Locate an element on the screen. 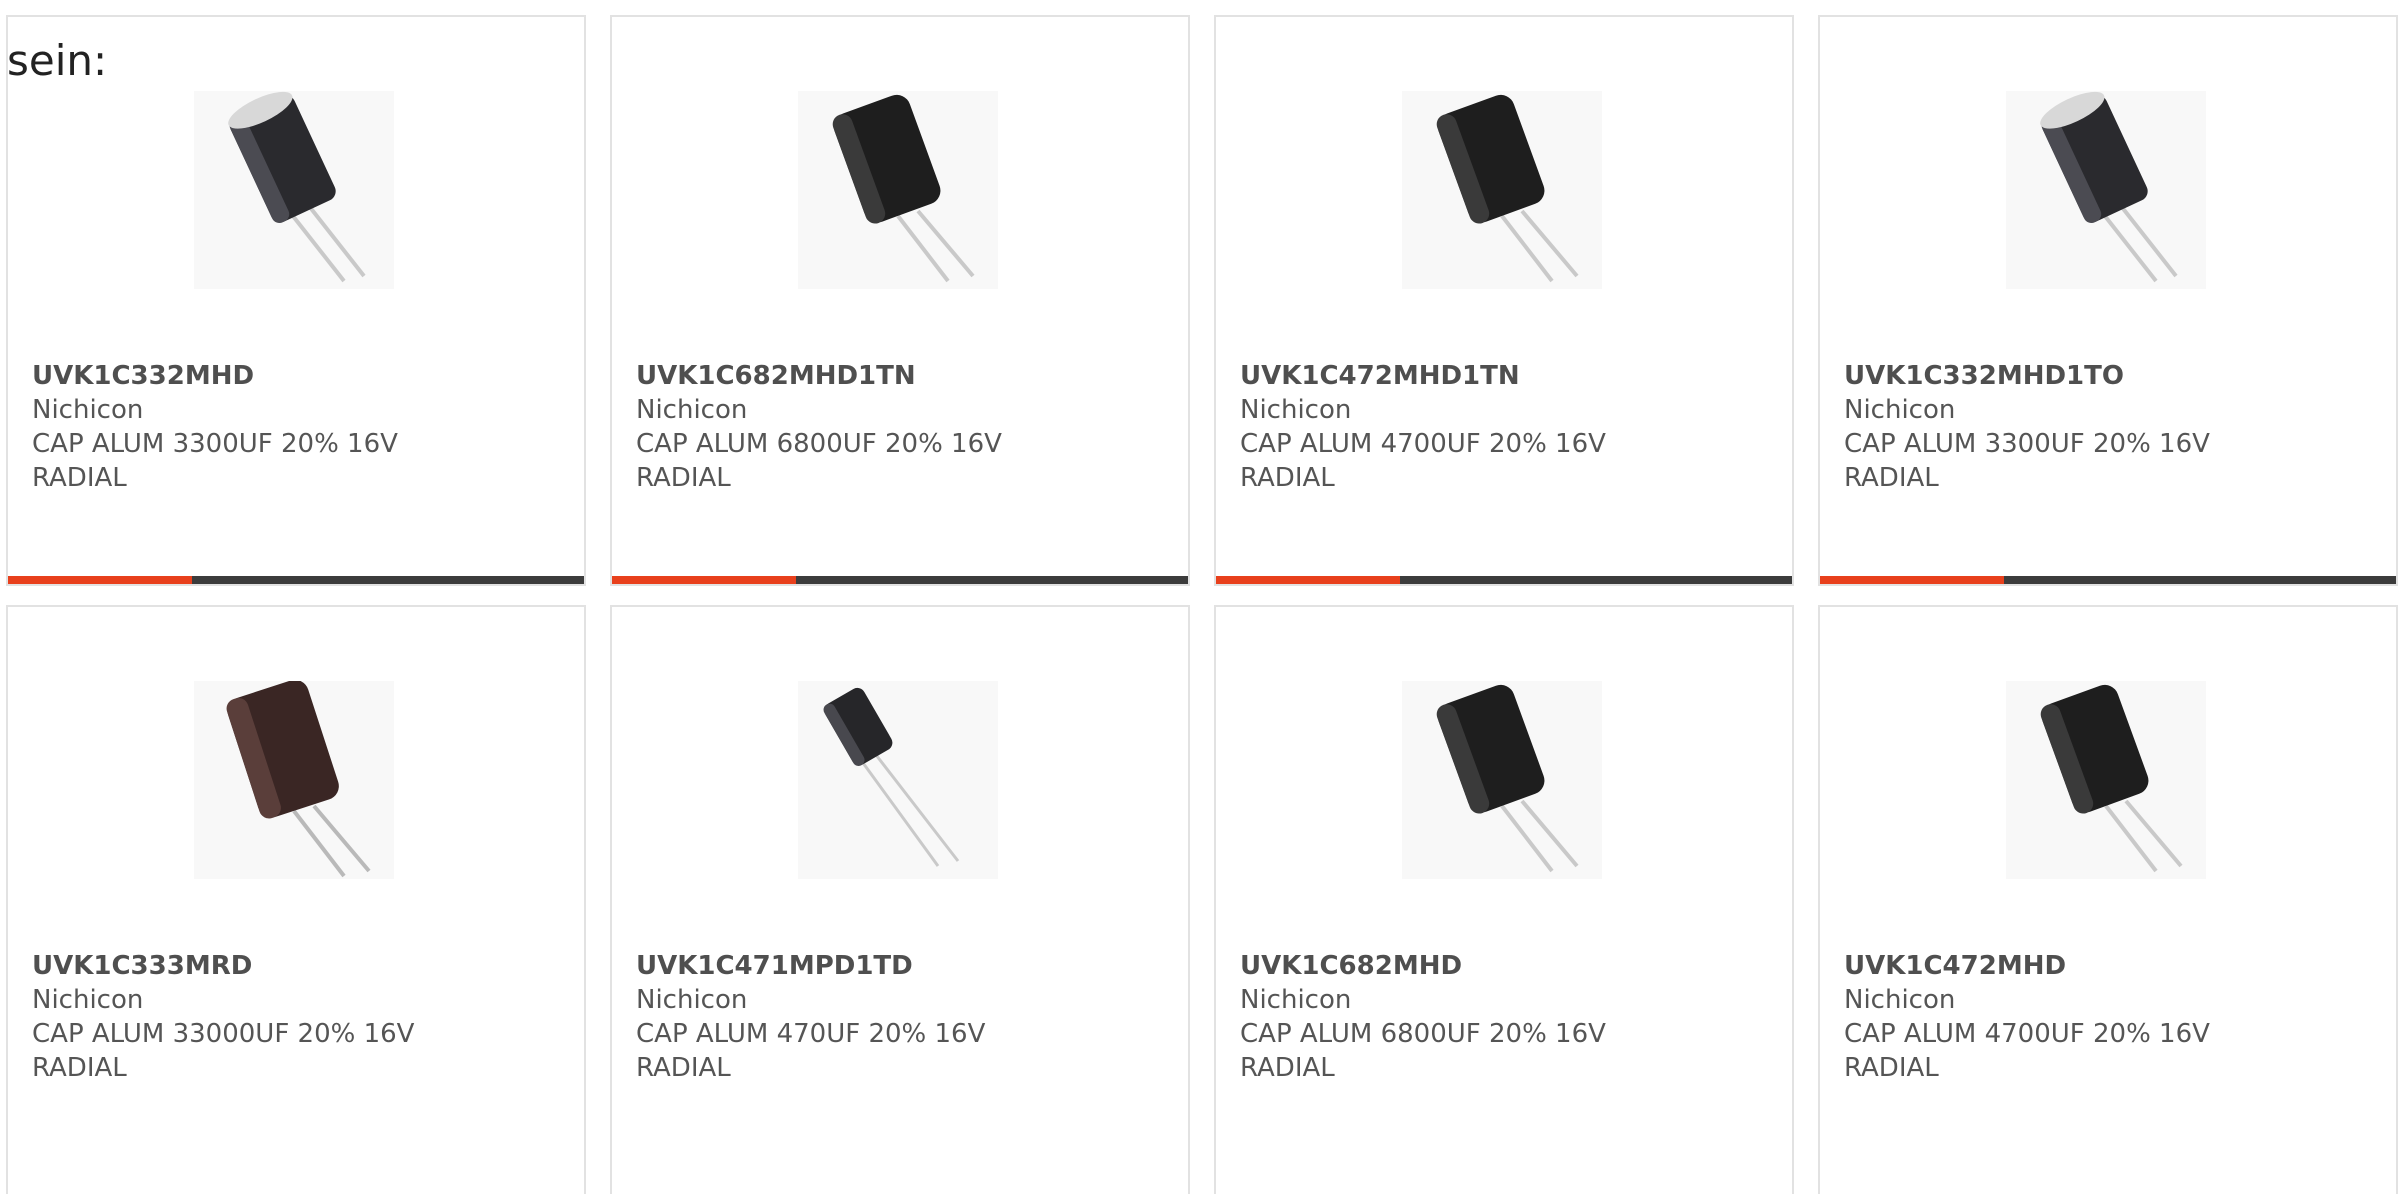 The width and height of the screenshot is (2400, 1194). part-number: UVK1C682MHD1TN is located at coordinates (900, 376).